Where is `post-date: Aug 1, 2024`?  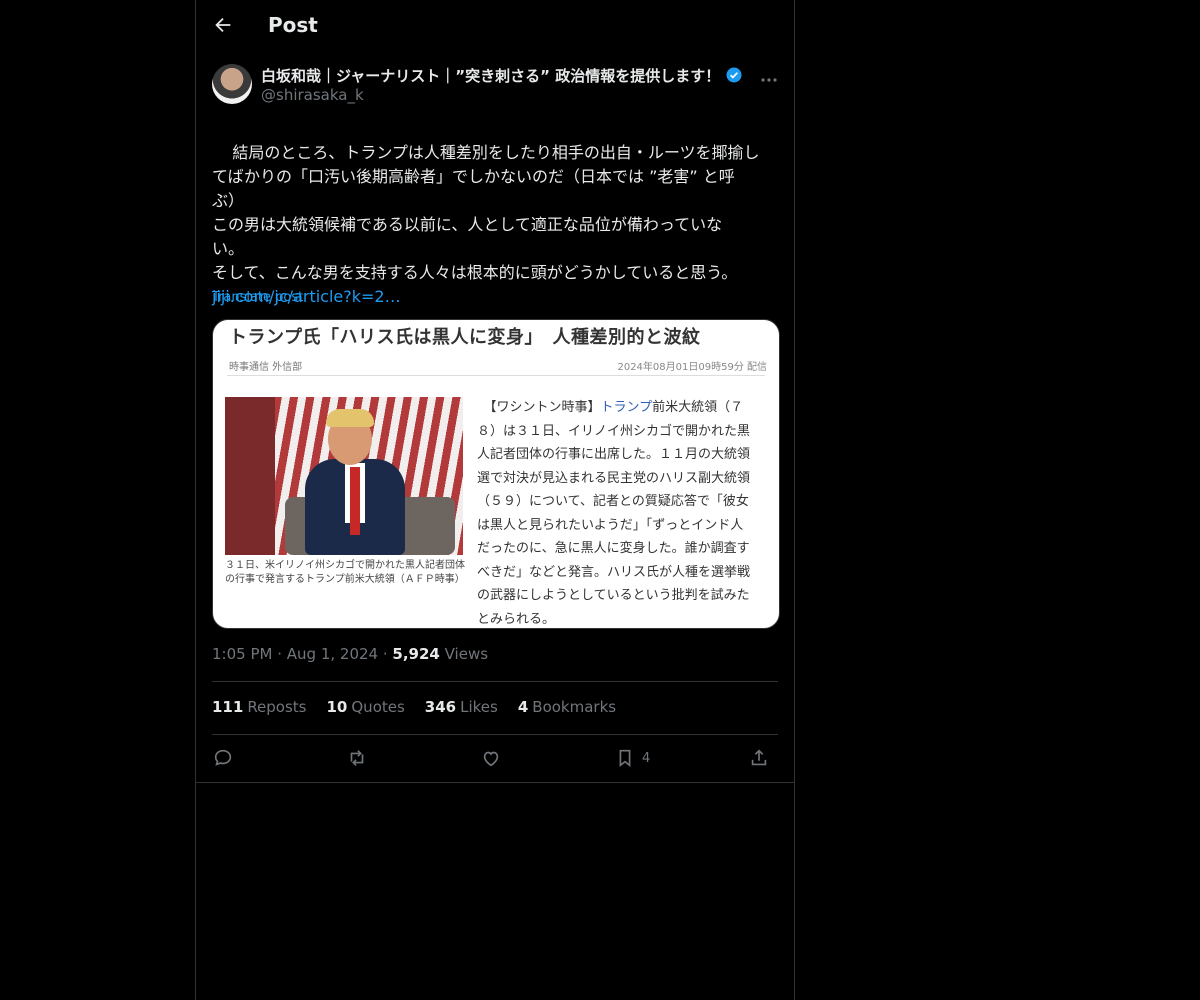
post-date: Aug 1, 2024 is located at coordinates (332, 654).